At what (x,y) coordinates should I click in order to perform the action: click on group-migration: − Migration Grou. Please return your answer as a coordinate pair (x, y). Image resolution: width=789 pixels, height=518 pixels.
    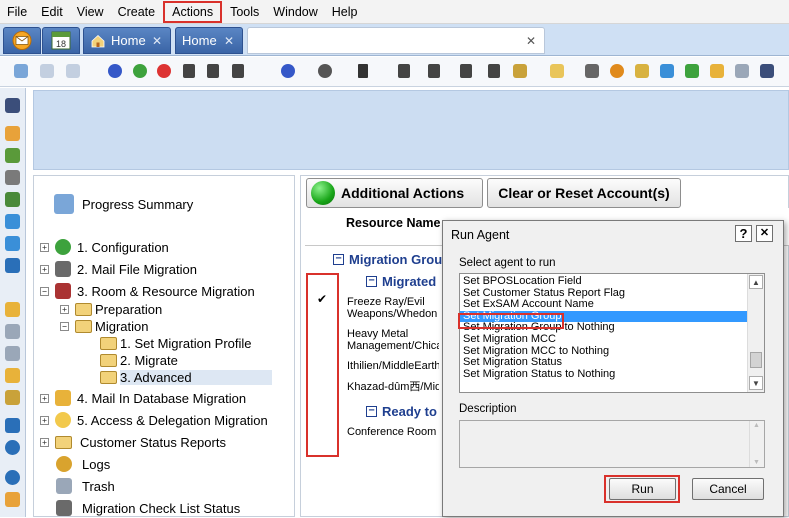
    Looking at the image, I should click on (387, 259).